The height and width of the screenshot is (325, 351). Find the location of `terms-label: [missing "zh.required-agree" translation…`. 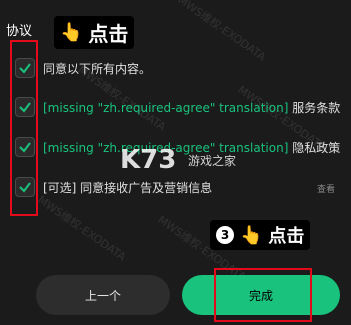

terms-label: [missing "zh.required-agree" translation… is located at coordinates (192, 107).